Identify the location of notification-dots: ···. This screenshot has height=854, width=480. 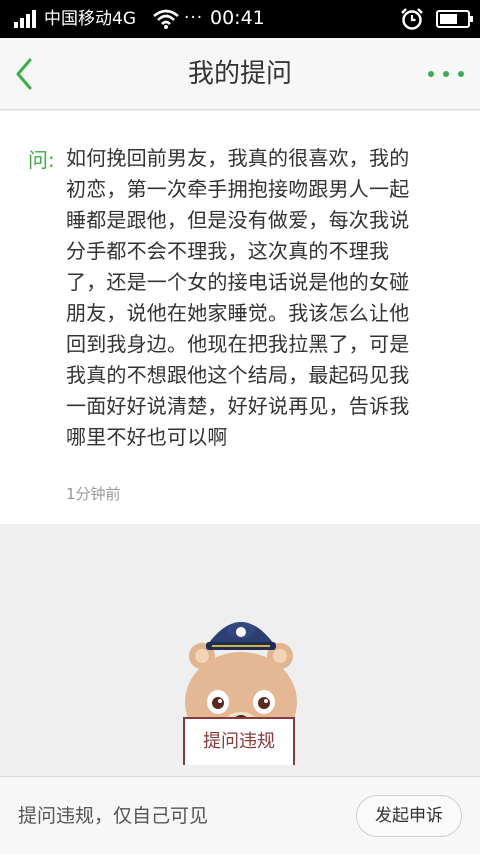
(194, 18).